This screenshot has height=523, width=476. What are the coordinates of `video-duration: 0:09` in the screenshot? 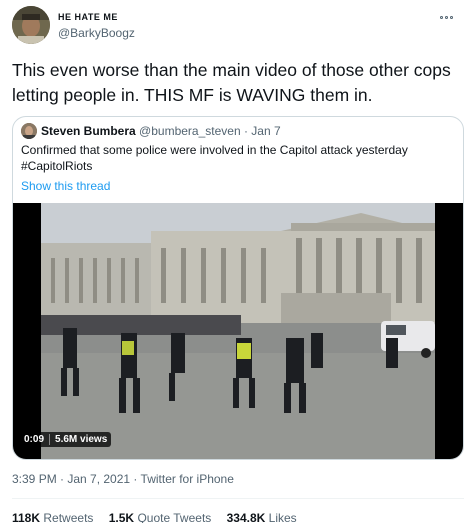 It's located at (34, 439).